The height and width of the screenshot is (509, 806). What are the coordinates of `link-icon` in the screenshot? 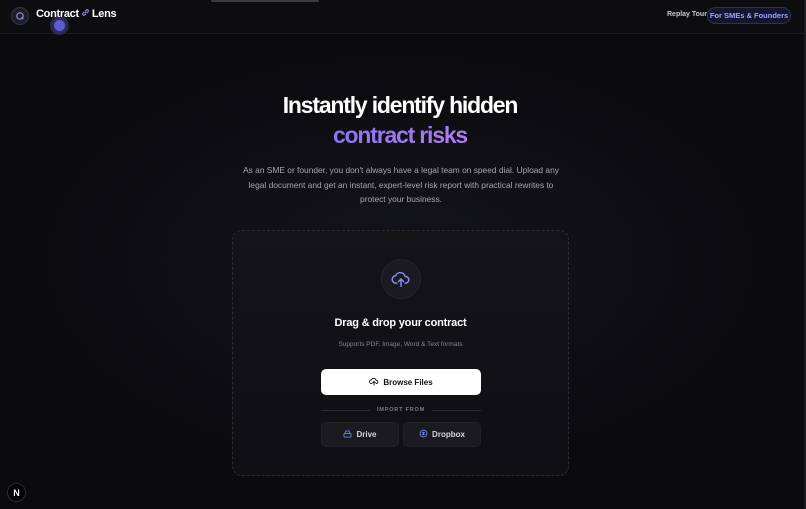 It's located at (85, 14).